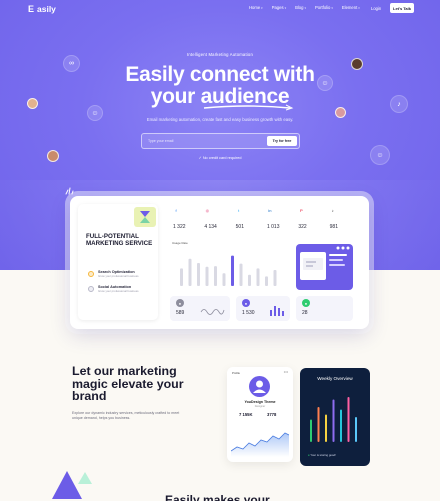  I want to click on profile-stat: 3778, so click(272, 414).